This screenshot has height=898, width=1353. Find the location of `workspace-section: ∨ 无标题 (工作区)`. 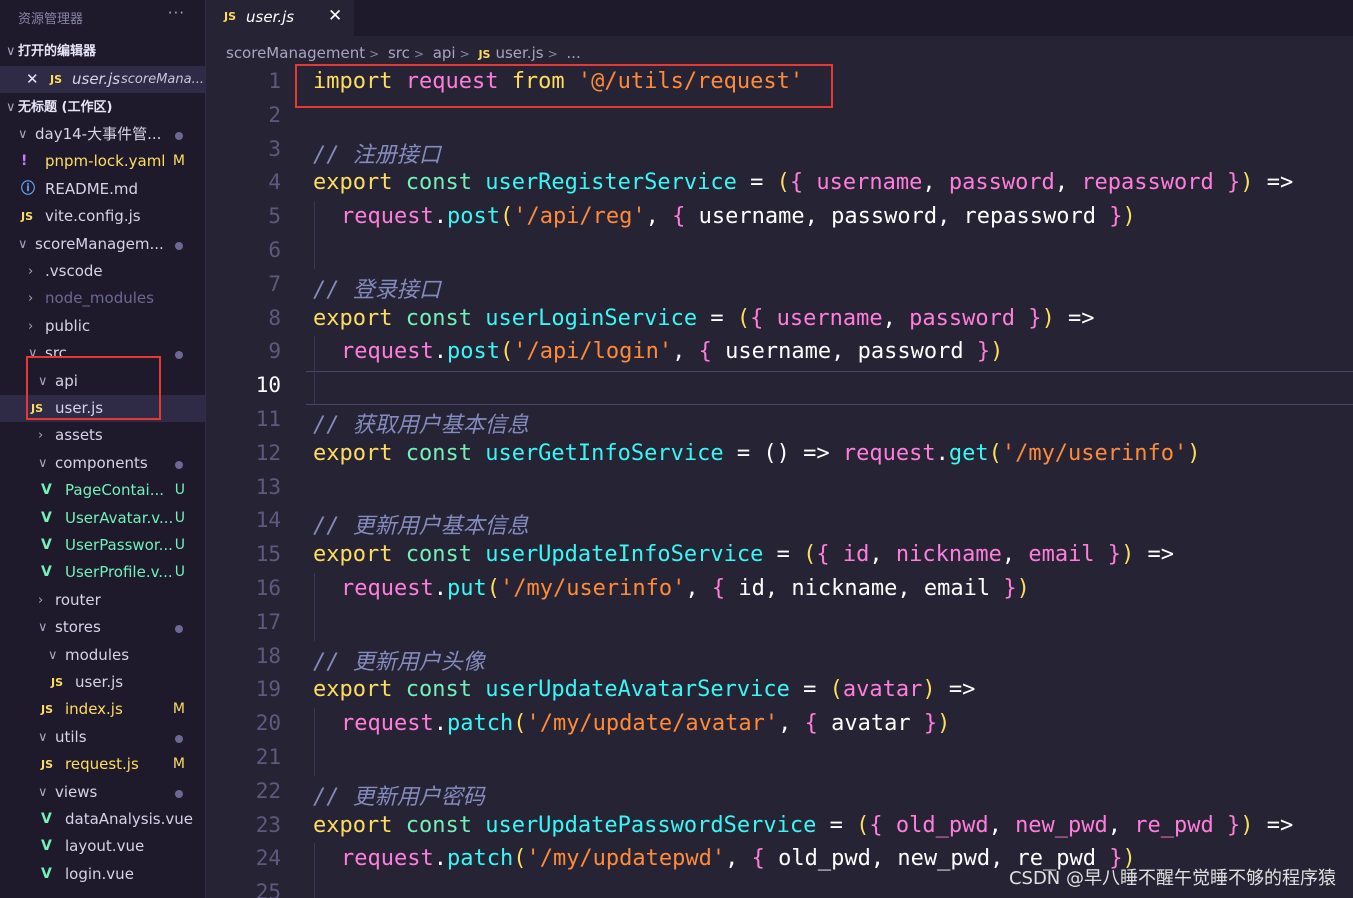

workspace-section: ∨ 无标题 (工作区) is located at coordinates (102, 107).